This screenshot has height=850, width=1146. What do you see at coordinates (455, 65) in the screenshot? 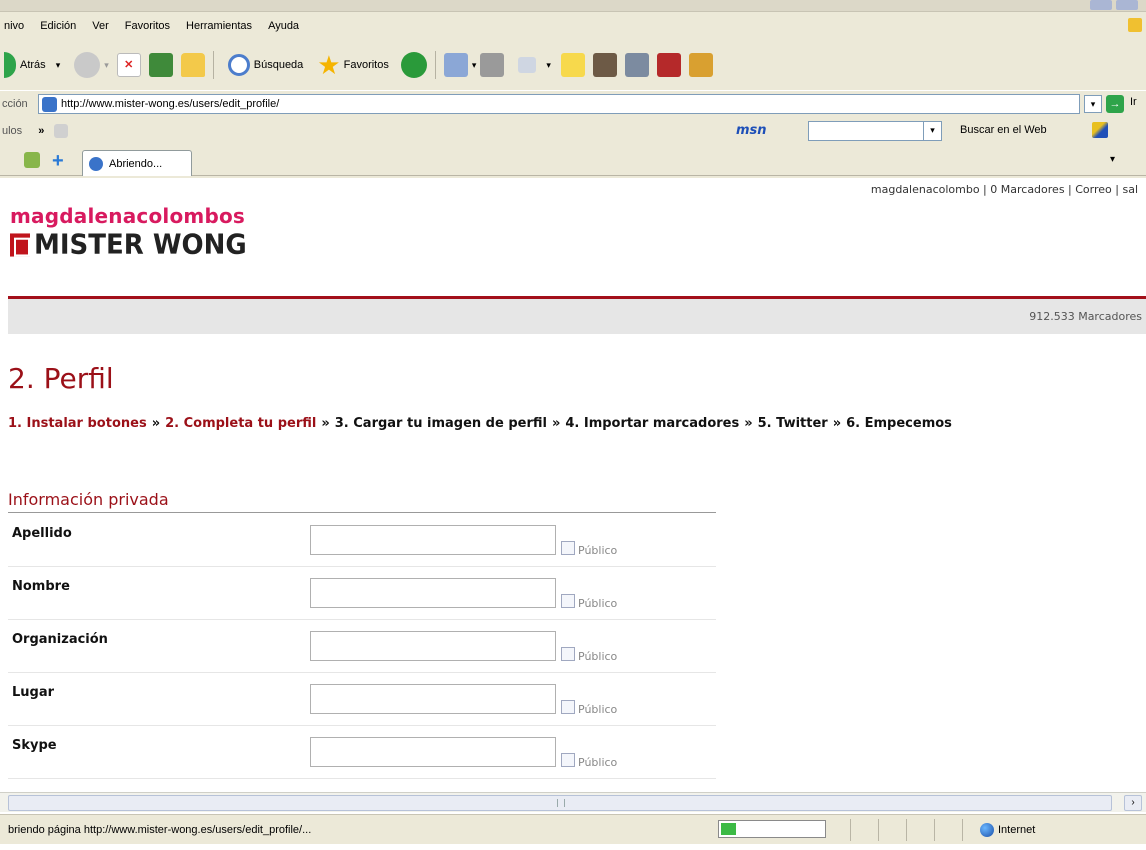
I see `mail-icon` at bounding box center [455, 65].